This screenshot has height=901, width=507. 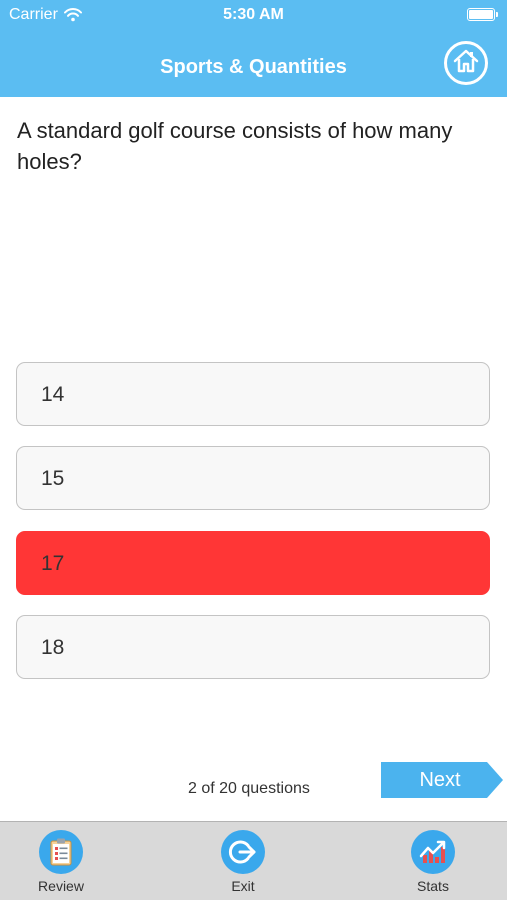 I want to click on tab-stats: Stats, so click(x=433, y=861).